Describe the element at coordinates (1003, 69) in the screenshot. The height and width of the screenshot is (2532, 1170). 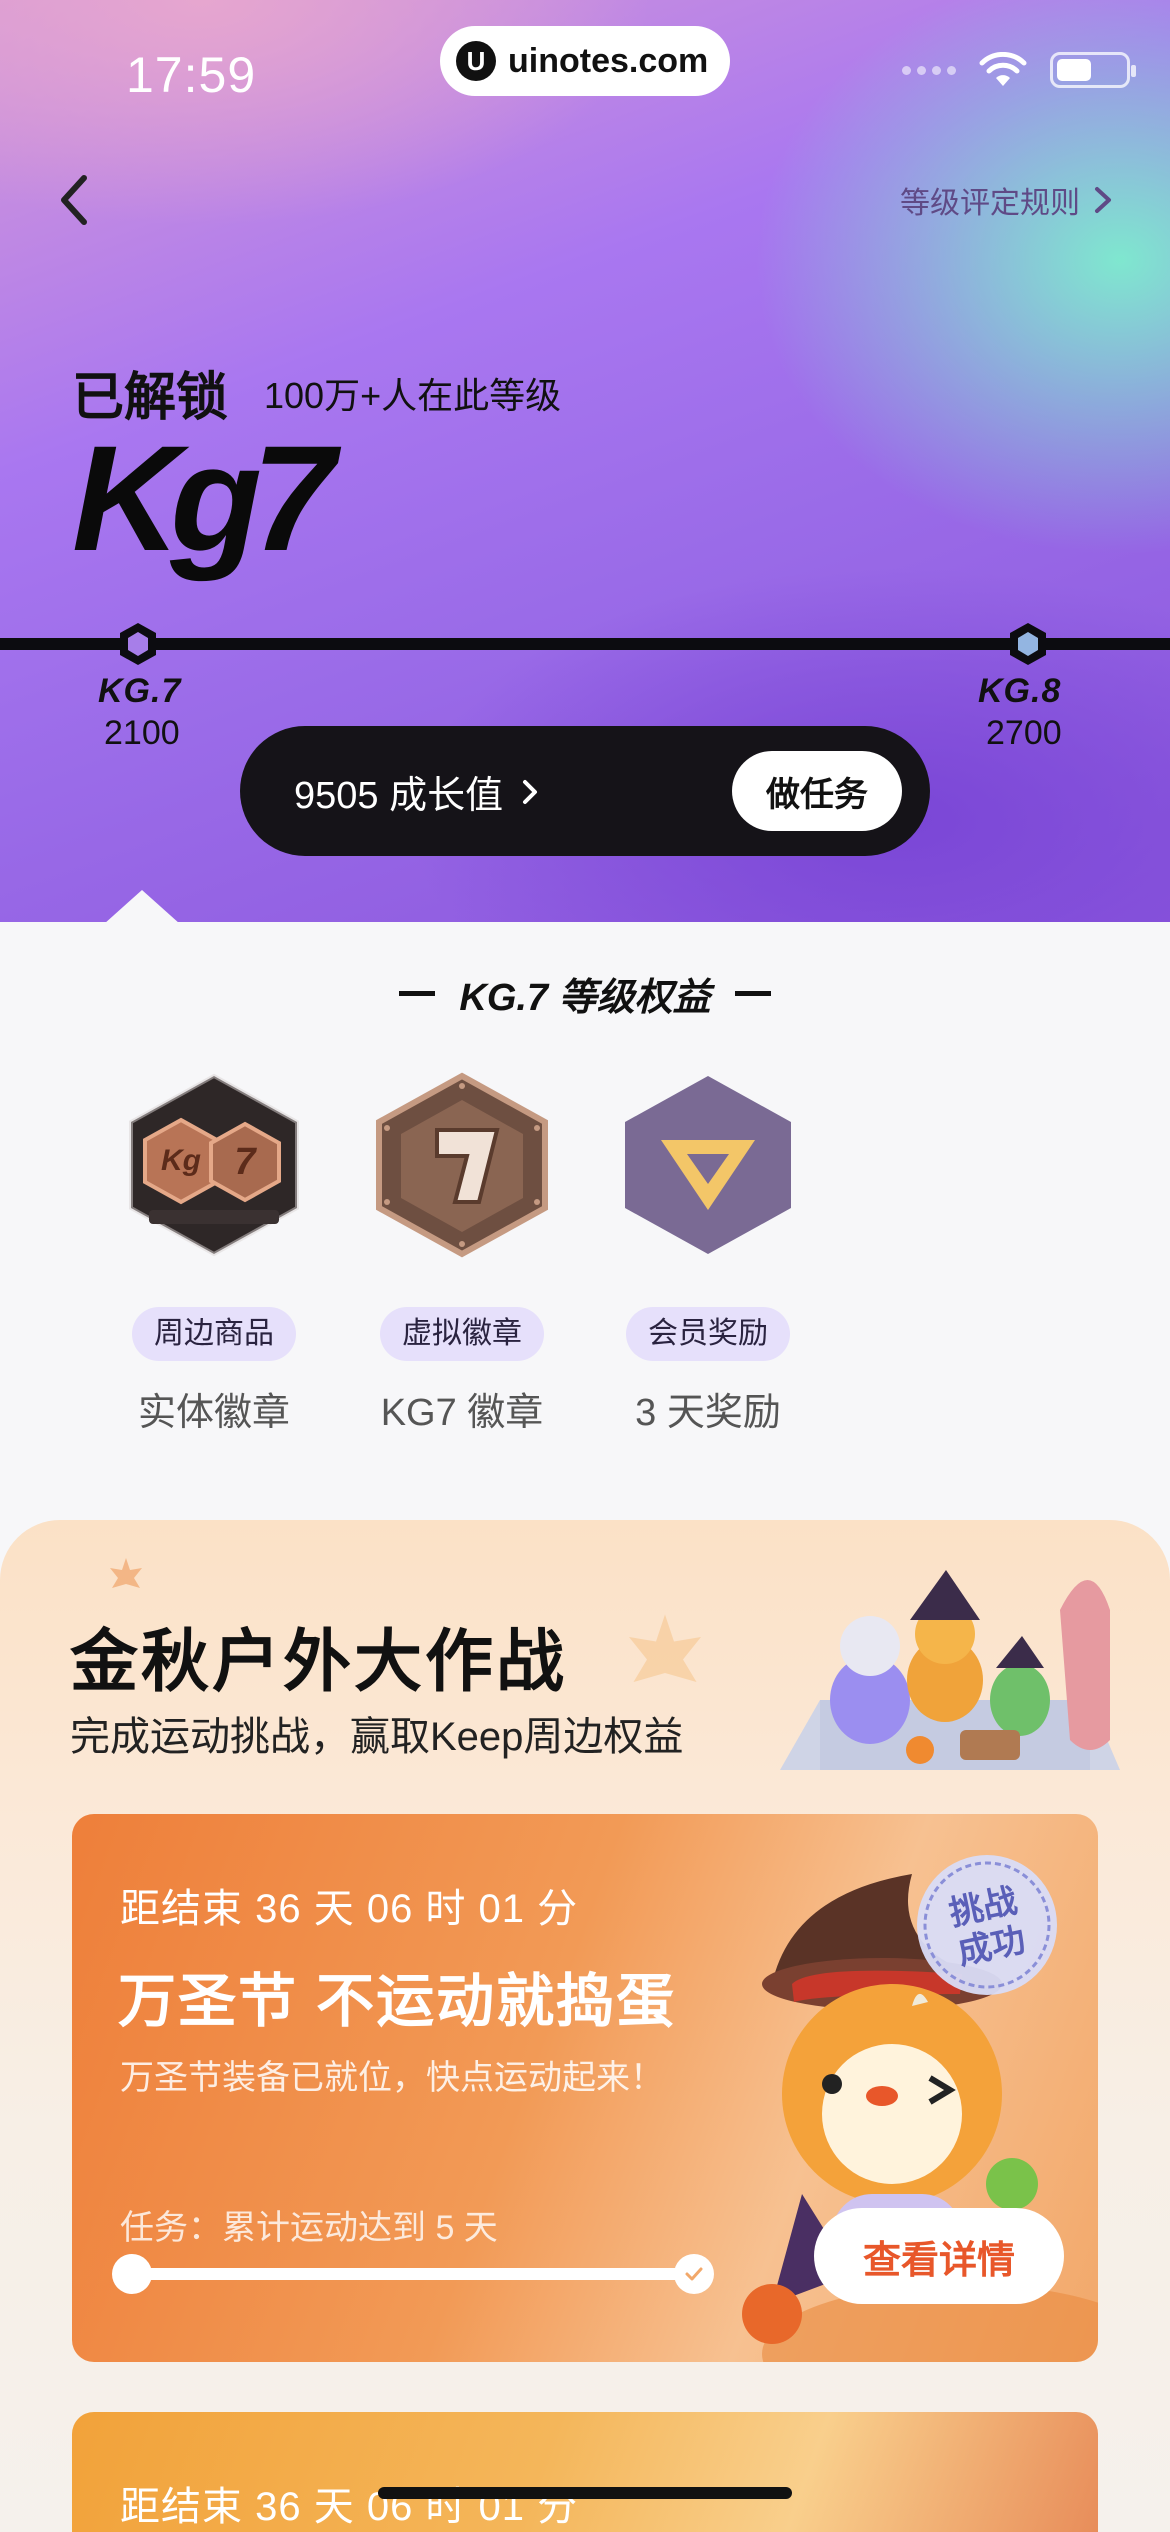
I see `wifi-icon` at that location.